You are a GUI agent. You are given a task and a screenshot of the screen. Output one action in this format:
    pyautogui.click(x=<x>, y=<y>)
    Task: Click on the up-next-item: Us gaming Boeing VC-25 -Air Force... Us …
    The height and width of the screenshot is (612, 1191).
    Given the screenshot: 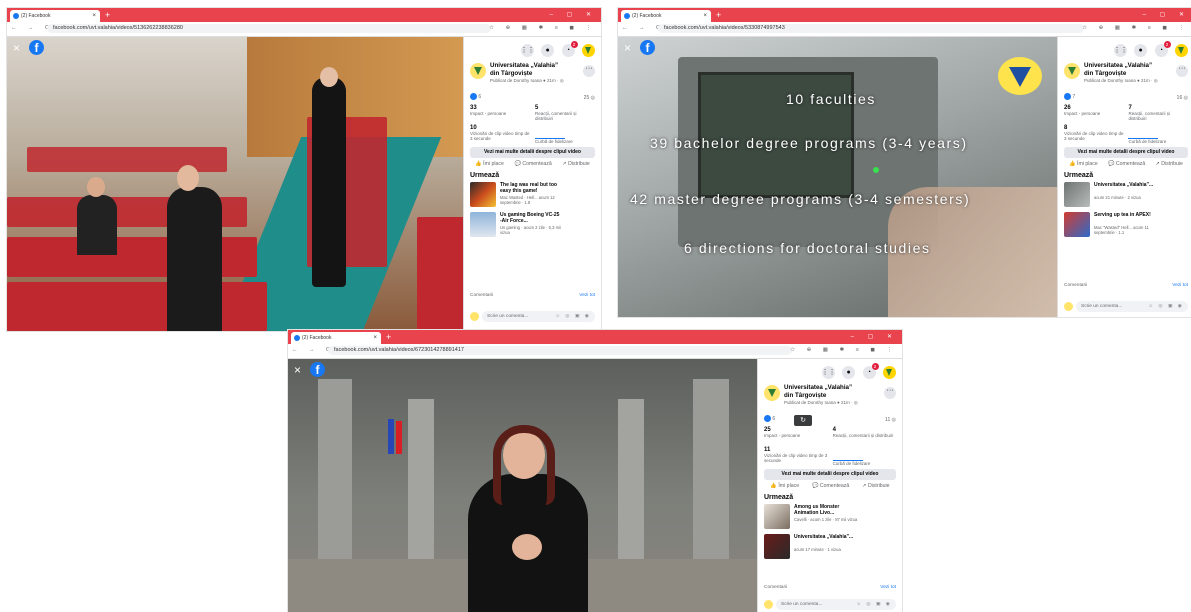 What is the action you would take?
    pyautogui.click(x=532, y=225)
    